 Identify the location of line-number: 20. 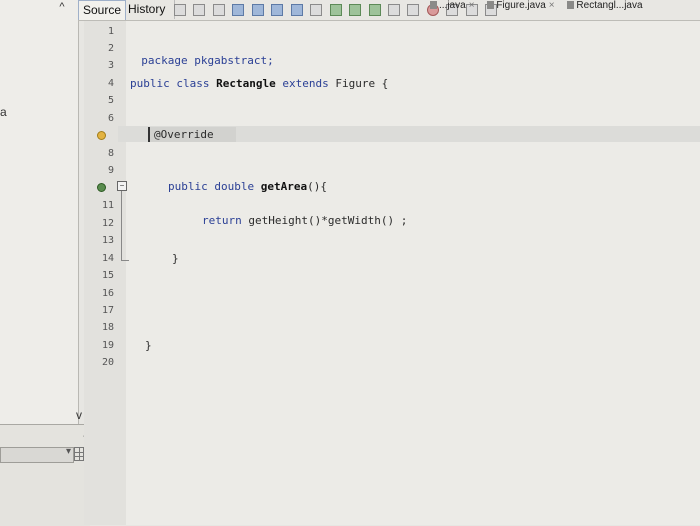
(107, 362).